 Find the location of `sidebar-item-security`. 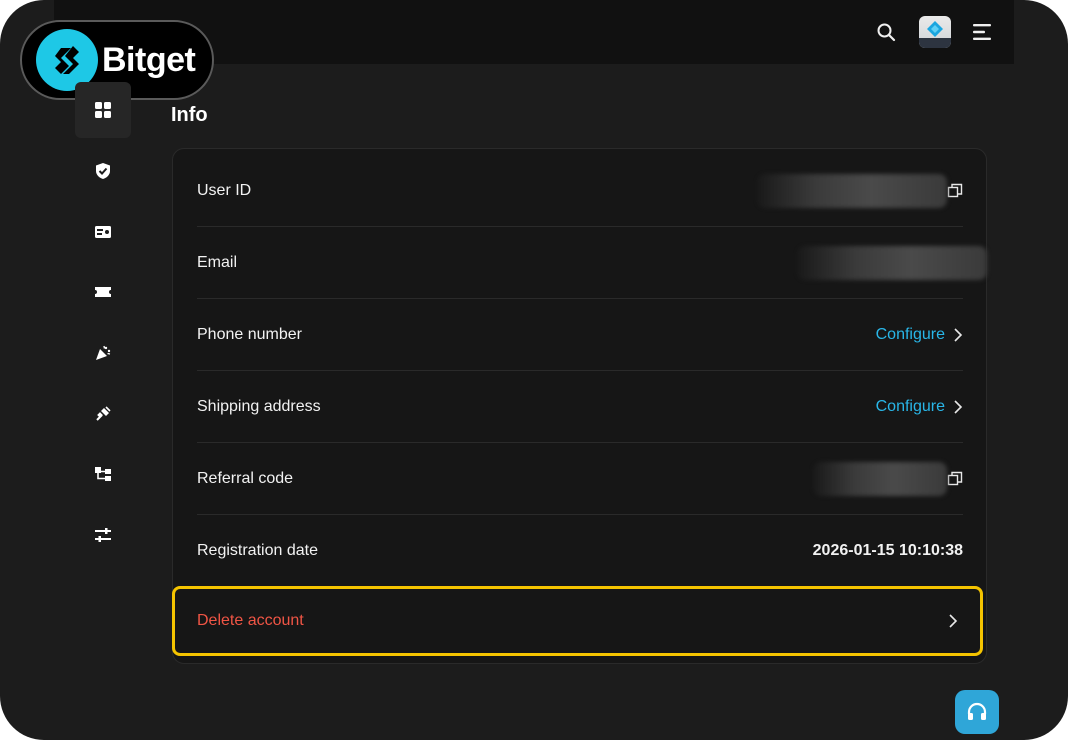

sidebar-item-security is located at coordinates (103, 171).